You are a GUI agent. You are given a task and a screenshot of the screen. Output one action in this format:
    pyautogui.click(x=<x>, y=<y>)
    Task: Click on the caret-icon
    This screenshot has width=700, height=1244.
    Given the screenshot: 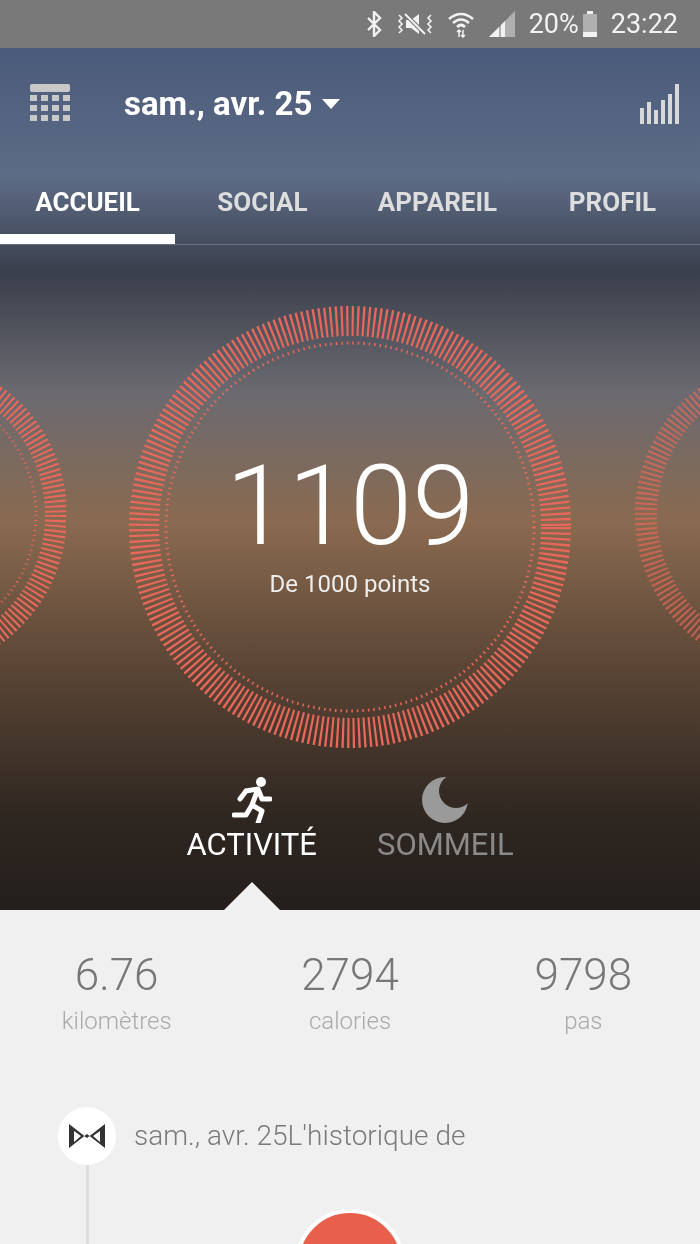 What is the action you would take?
    pyautogui.click(x=331, y=104)
    